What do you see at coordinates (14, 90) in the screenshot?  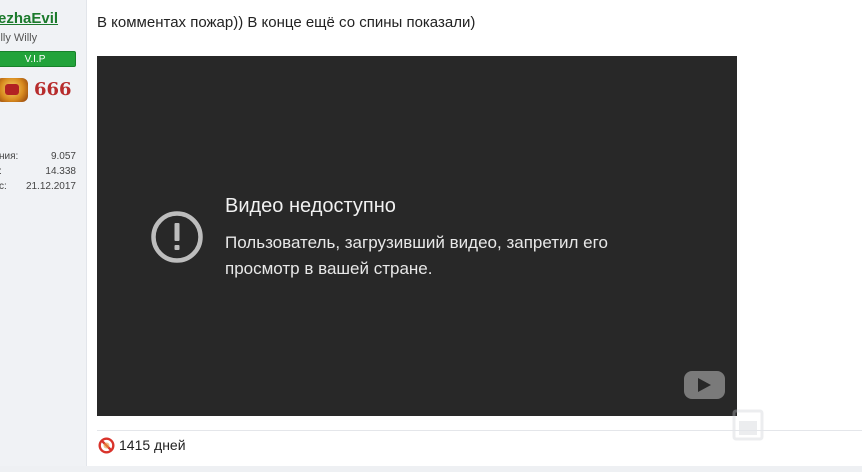 I see `rank-emblem-icon` at bounding box center [14, 90].